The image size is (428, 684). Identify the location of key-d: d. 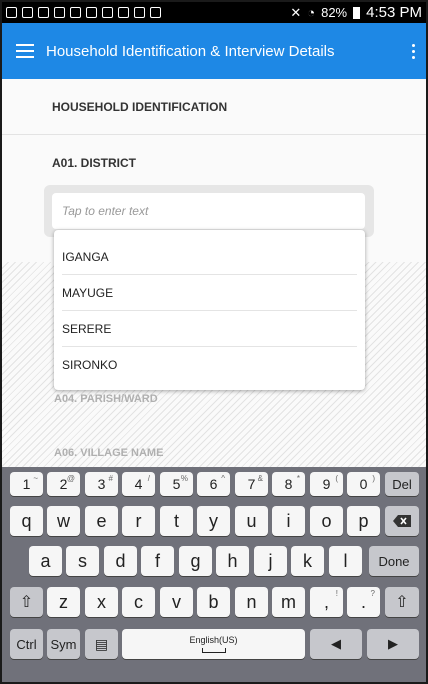
(120, 561).